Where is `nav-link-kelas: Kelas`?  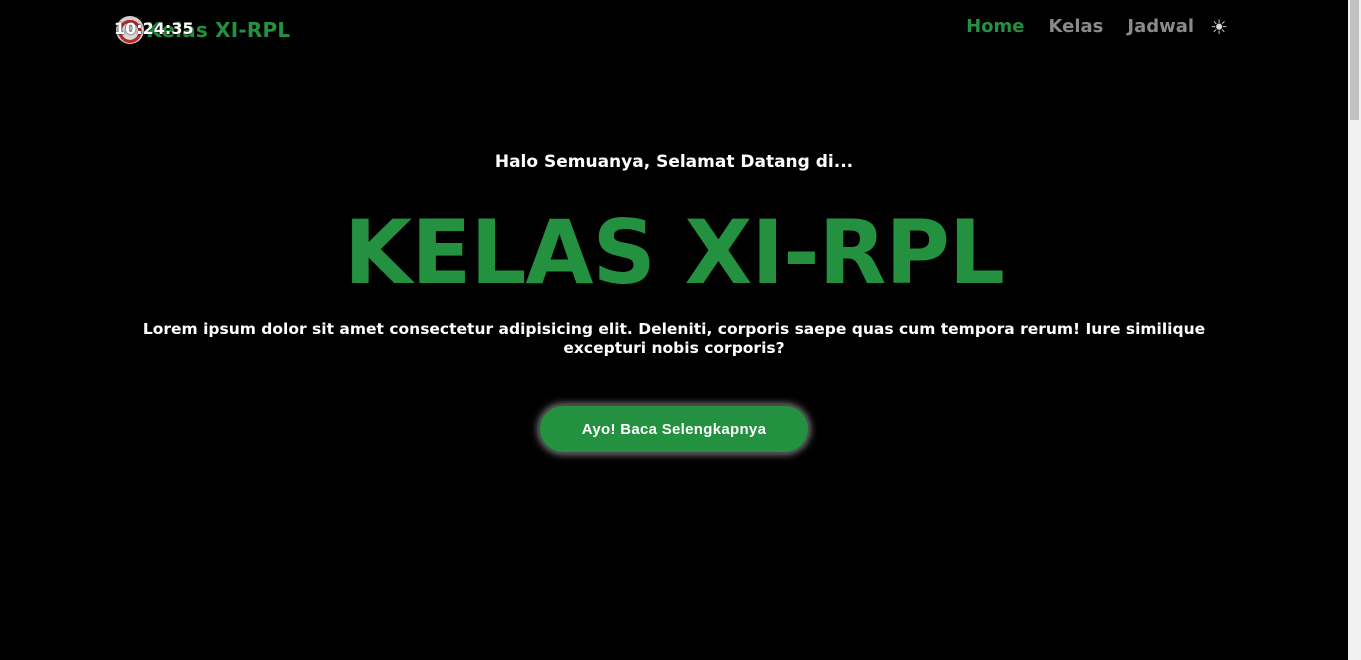 nav-link-kelas: Kelas is located at coordinates (1076, 26).